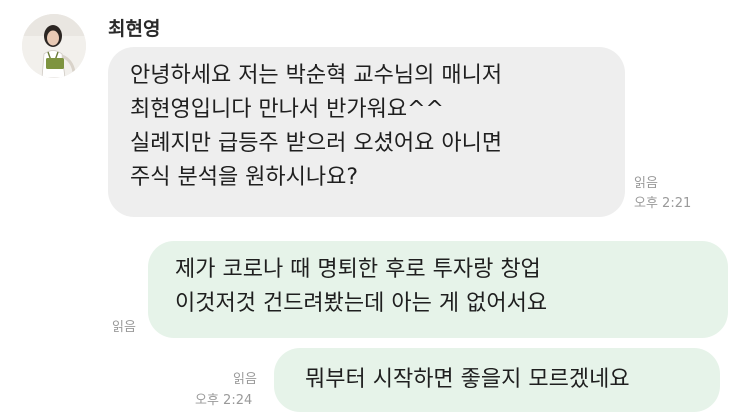 This screenshot has height=413, width=743. I want to click on message-timestamp: 오후 2:24, so click(224, 400).